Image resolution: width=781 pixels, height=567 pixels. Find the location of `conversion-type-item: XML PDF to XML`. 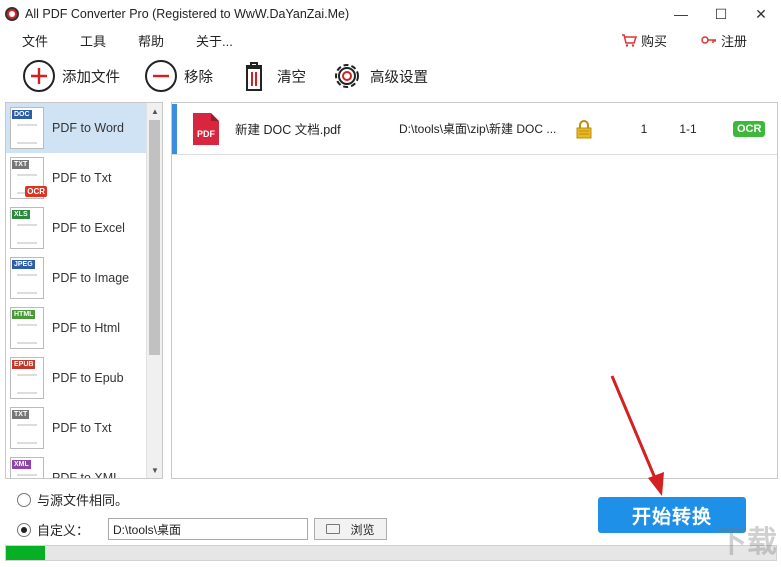

conversion-type-item: XML PDF to XML is located at coordinates (76, 465).